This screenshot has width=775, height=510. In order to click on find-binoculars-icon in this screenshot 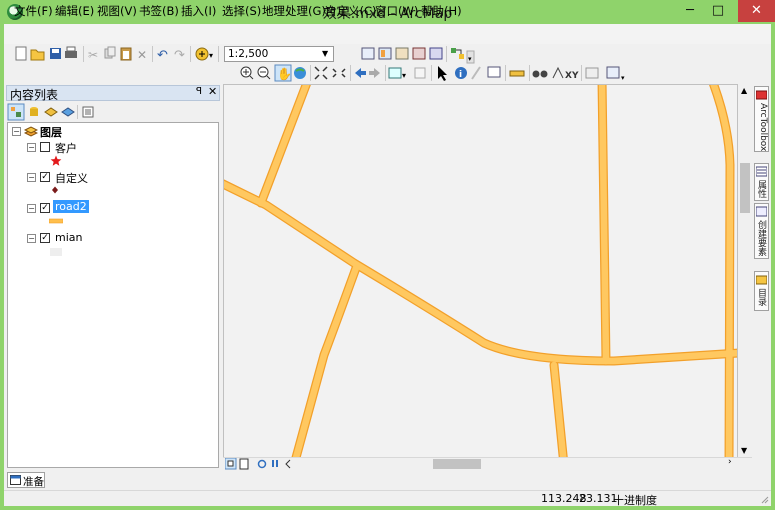, I will do `click(540, 74)`.